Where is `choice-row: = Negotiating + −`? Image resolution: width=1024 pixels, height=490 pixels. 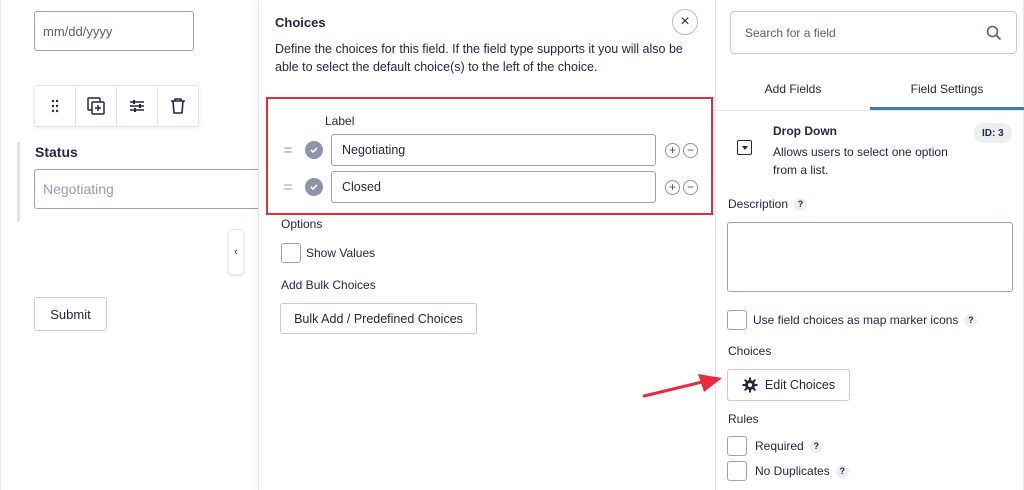
choice-row: = Negotiating + − is located at coordinates (491, 150).